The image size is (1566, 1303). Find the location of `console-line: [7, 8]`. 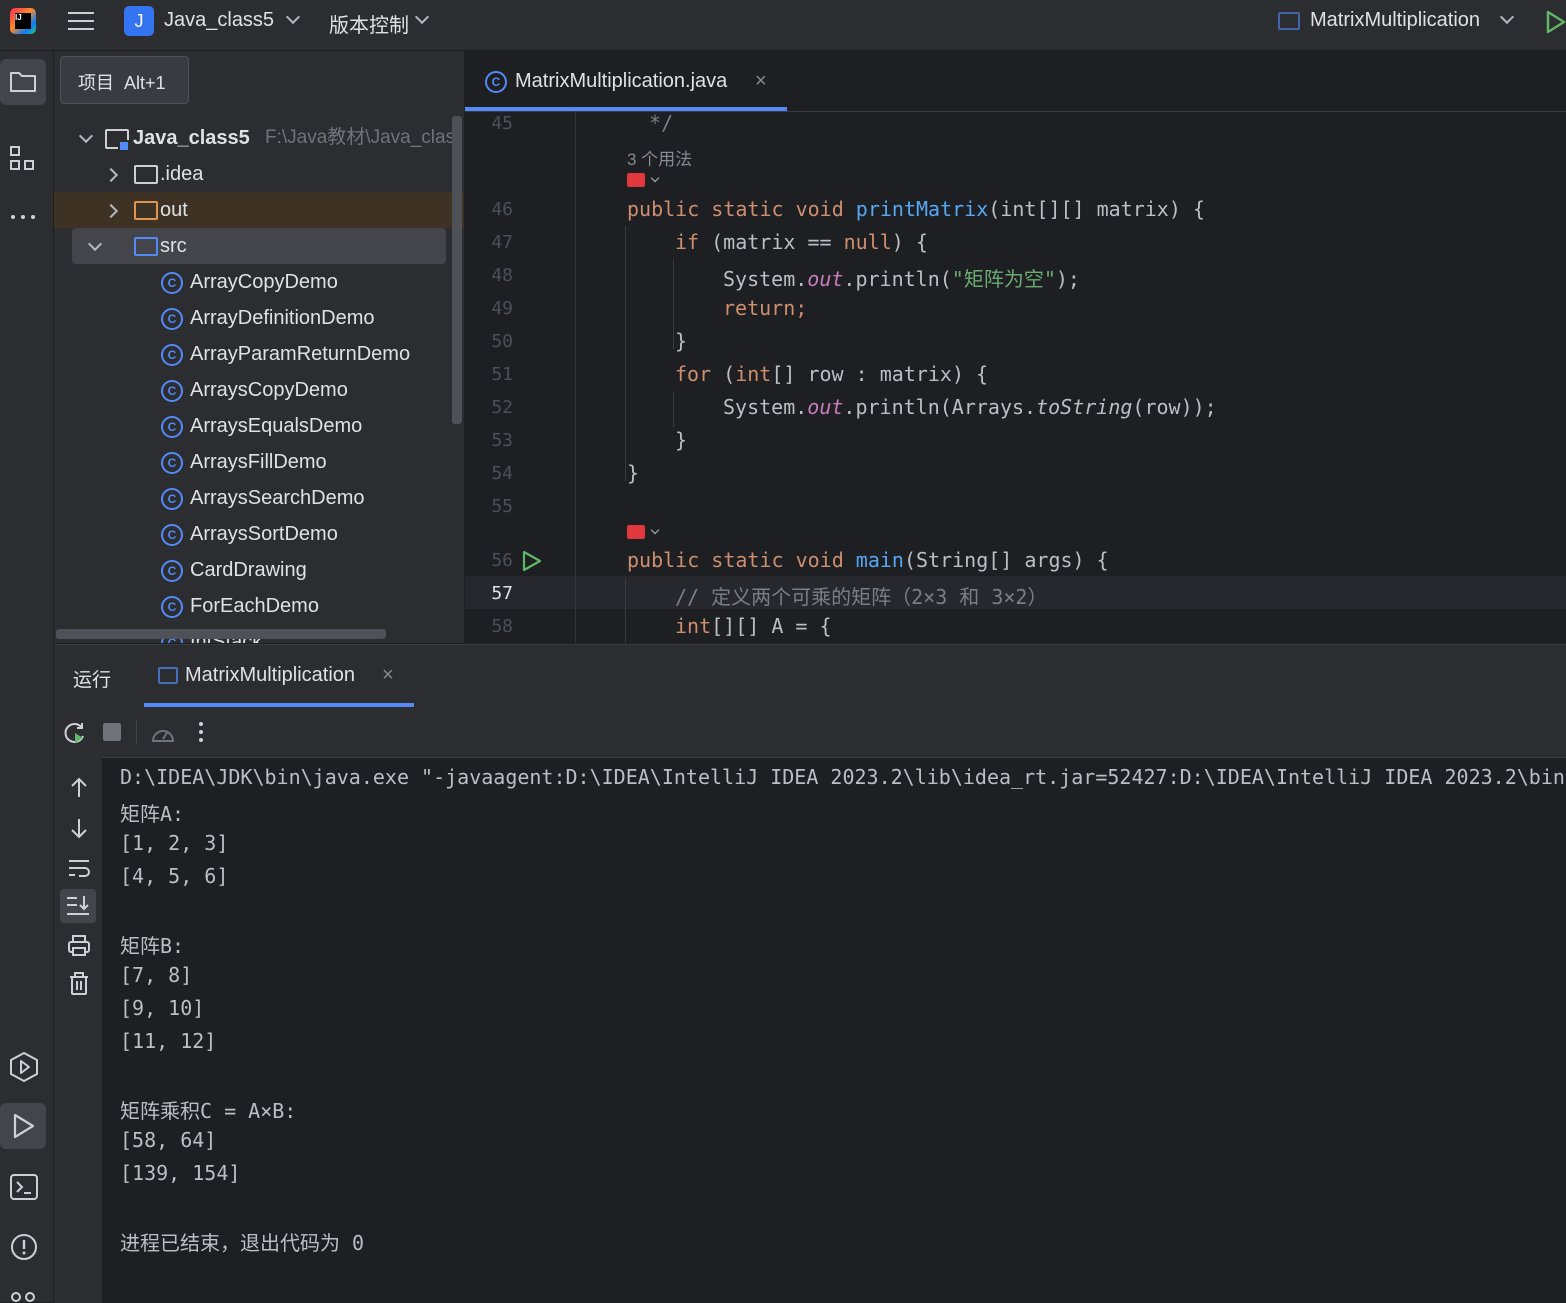

console-line: [7, 8] is located at coordinates (156, 975).